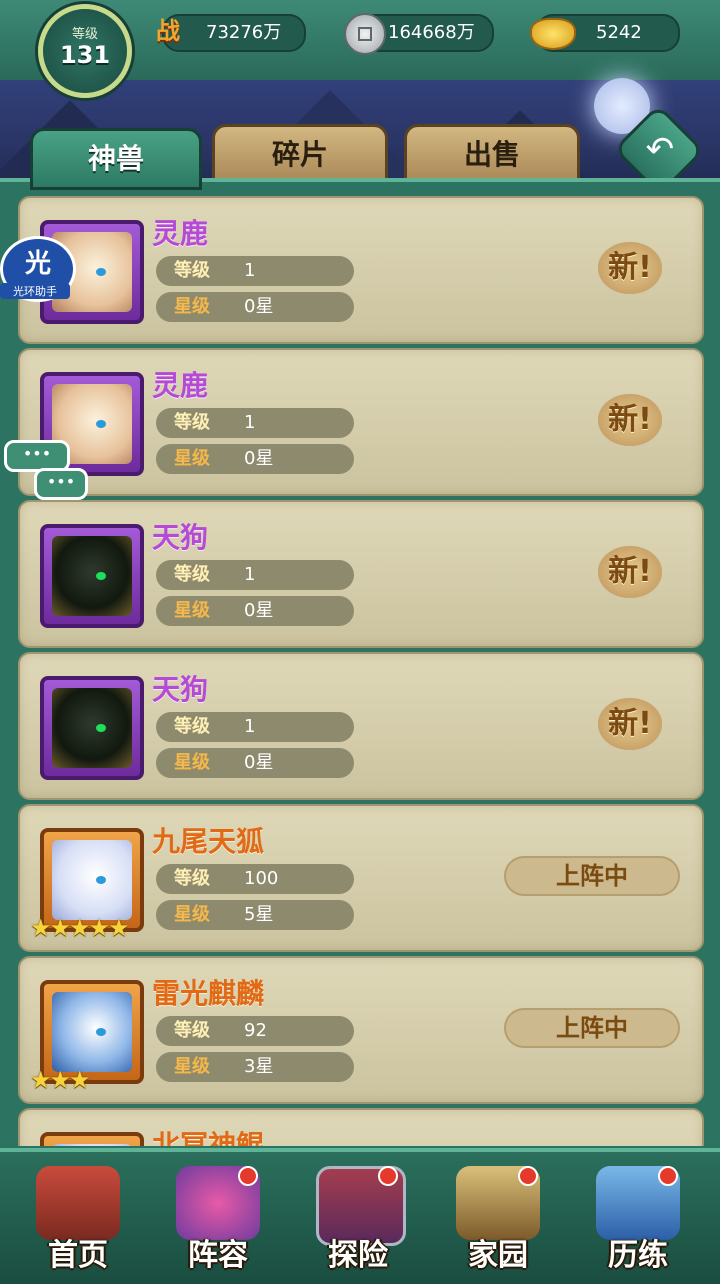 The height and width of the screenshot is (1284, 720). What do you see at coordinates (365, 34) in the screenshot?
I see `silver-coin-icon` at bounding box center [365, 34].